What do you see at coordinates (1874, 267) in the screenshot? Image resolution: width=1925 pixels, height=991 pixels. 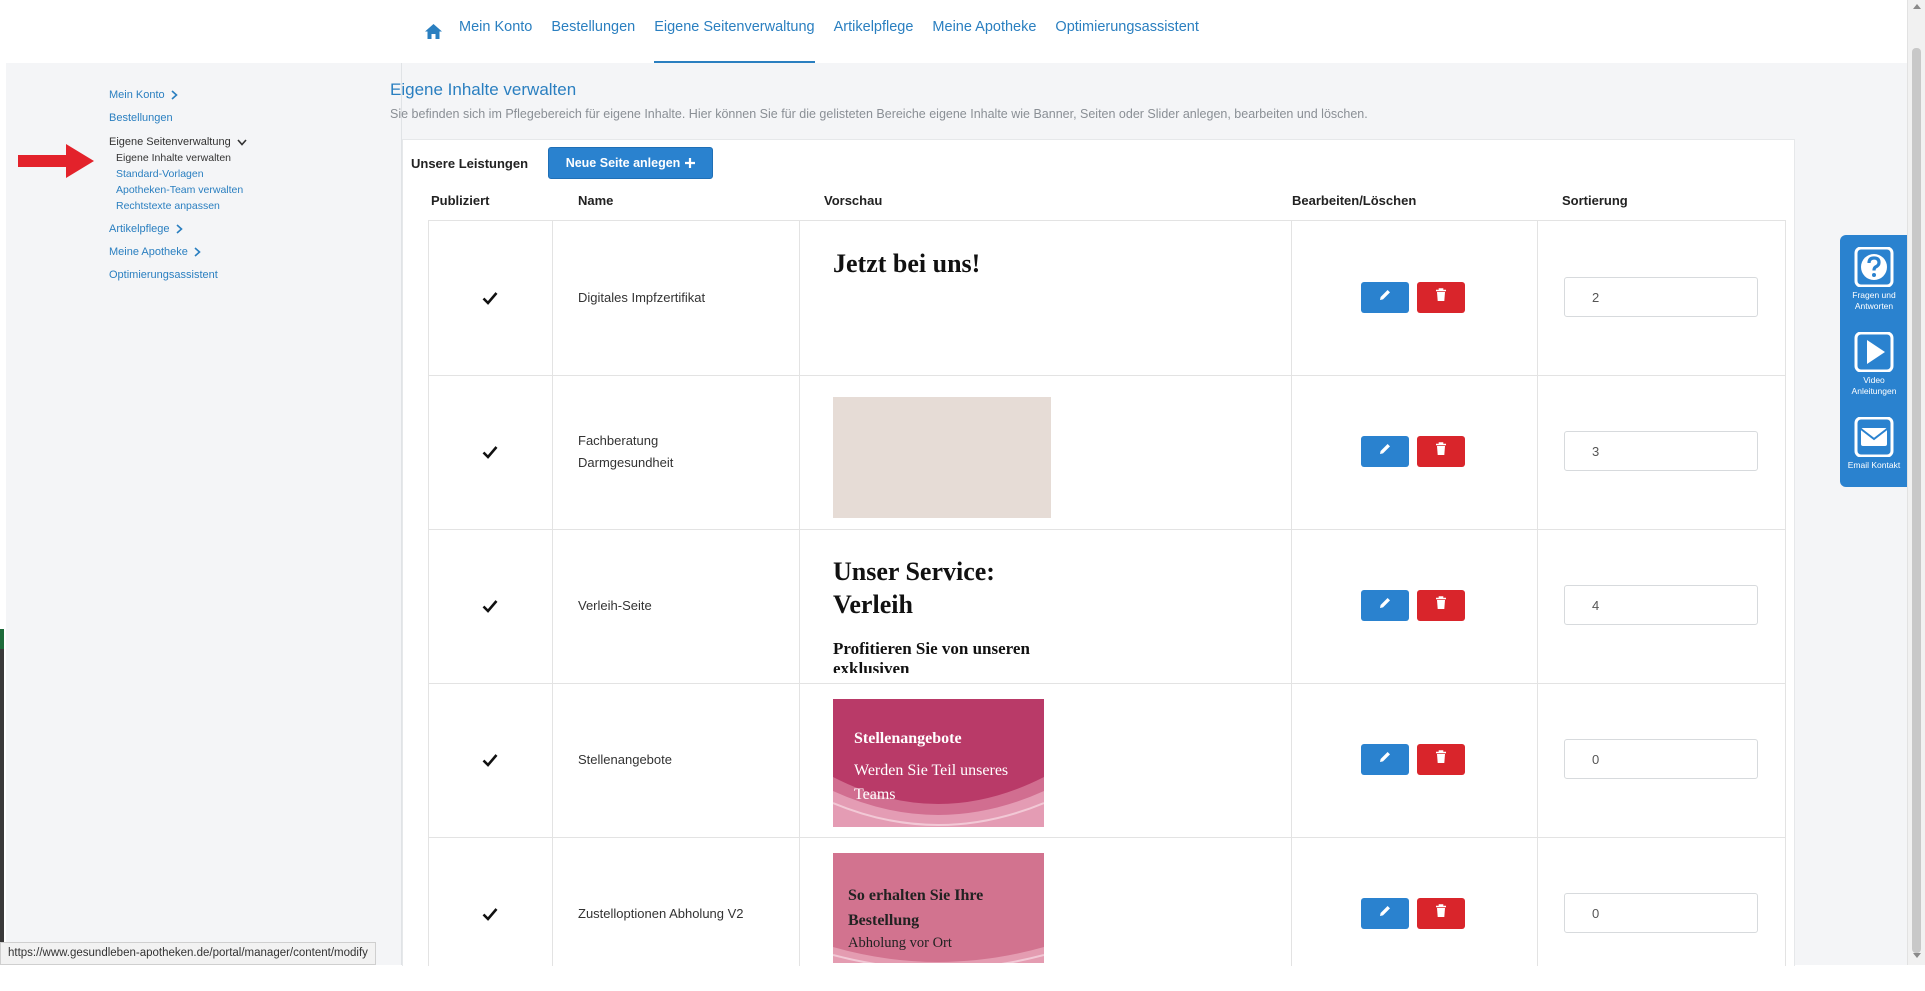 I see `question-icon` at bounding box center [1874, 267].